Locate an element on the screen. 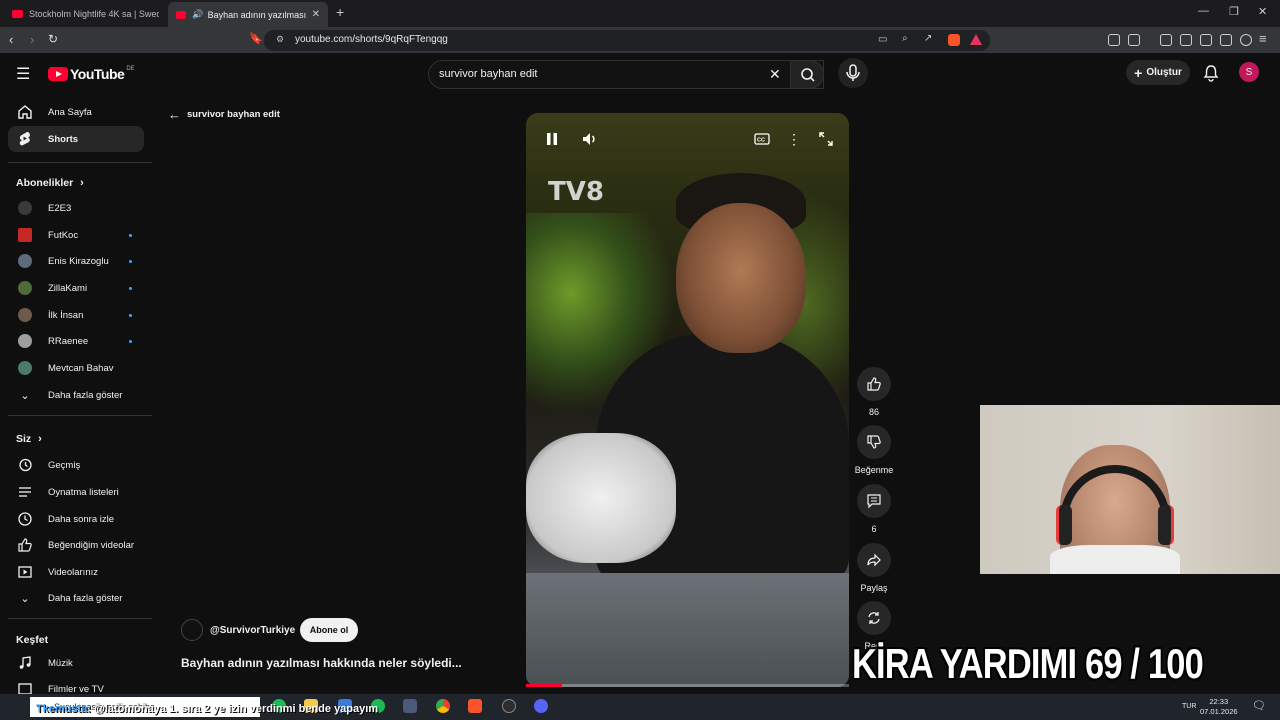 The height and width of the screenshot is (720, 1280). leo-ai-icon is located at coordinates (1226, 40).